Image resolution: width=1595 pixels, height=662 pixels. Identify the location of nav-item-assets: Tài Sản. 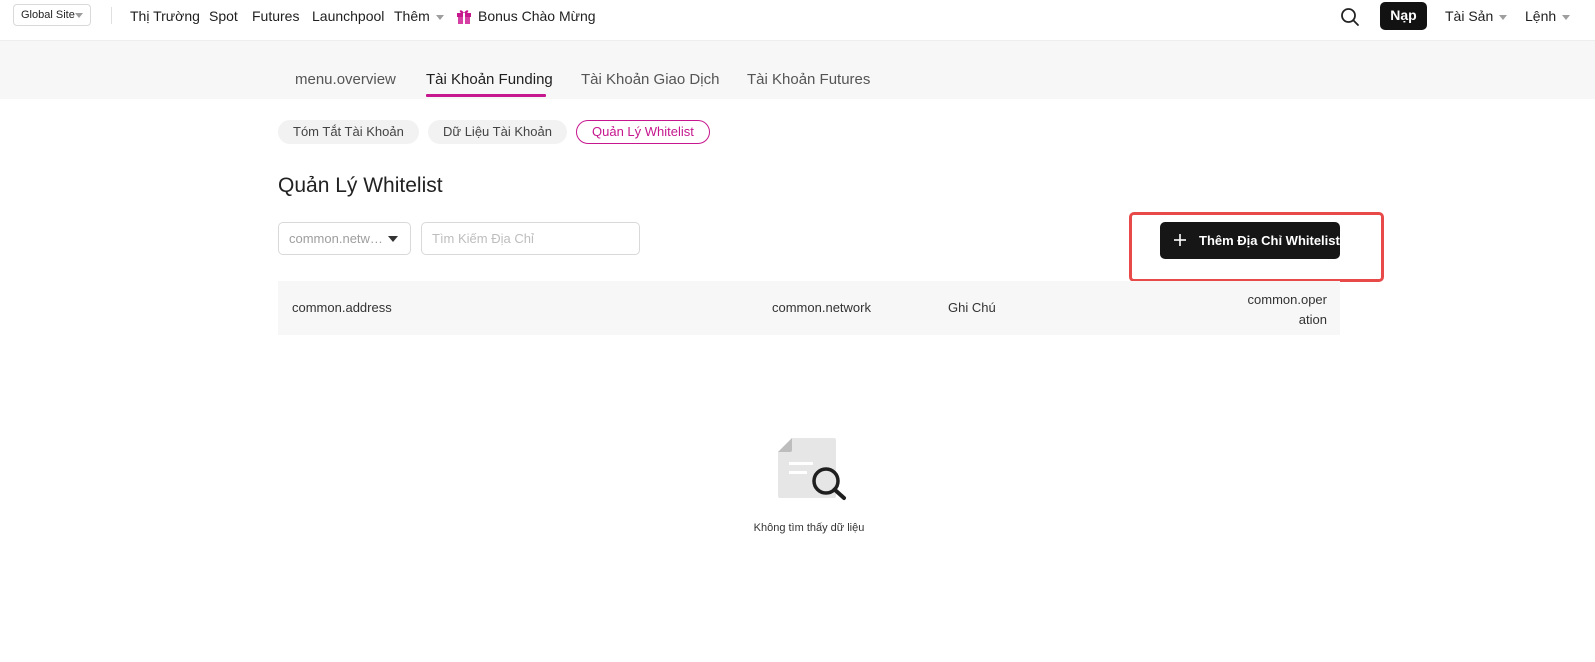
(1476, 16).